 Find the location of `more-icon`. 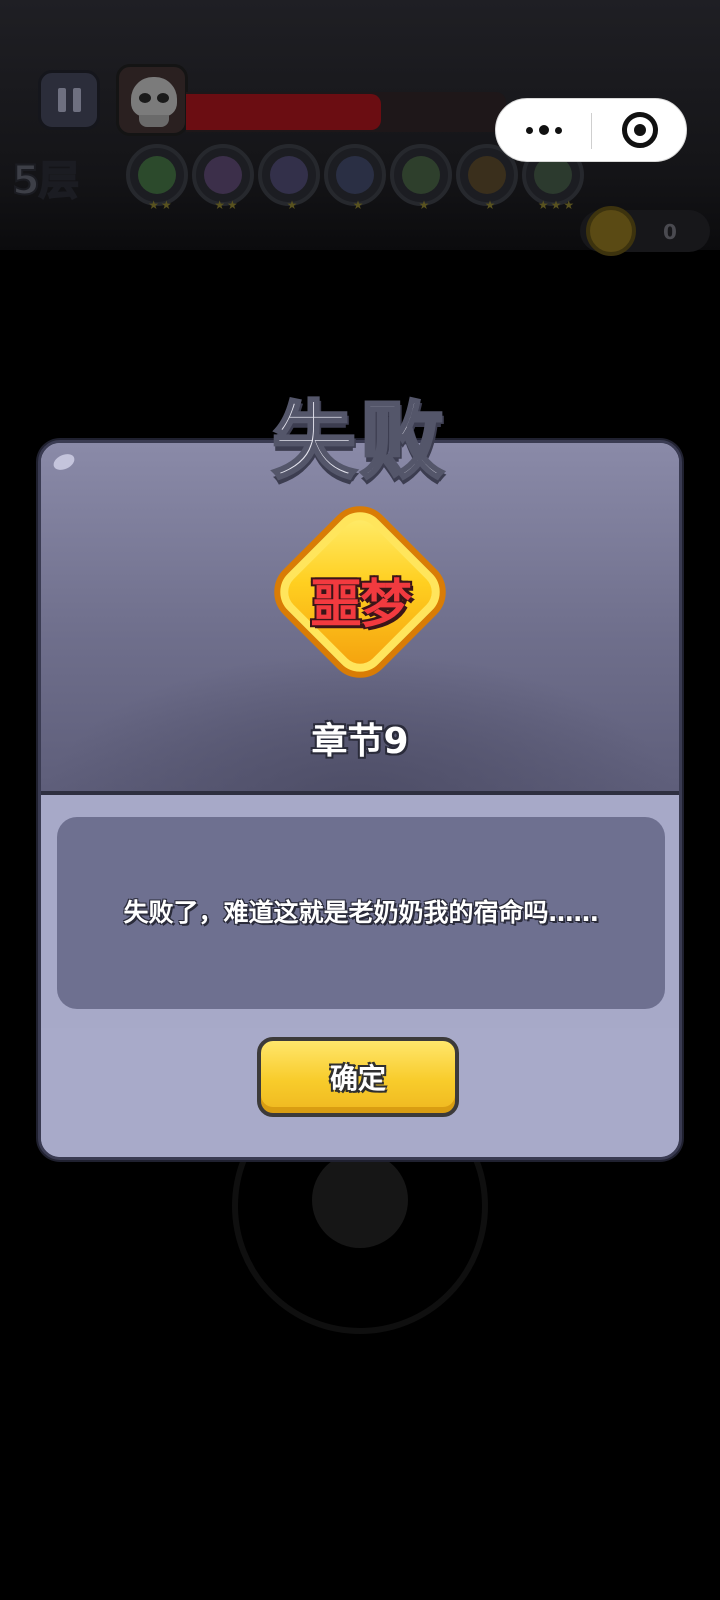

more-icon is located at coordinates (529, 130).